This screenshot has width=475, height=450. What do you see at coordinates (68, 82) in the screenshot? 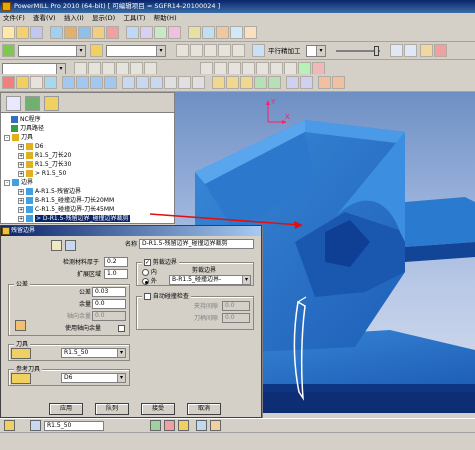
I see `view-top-icon` at bounding box center [68, 82].